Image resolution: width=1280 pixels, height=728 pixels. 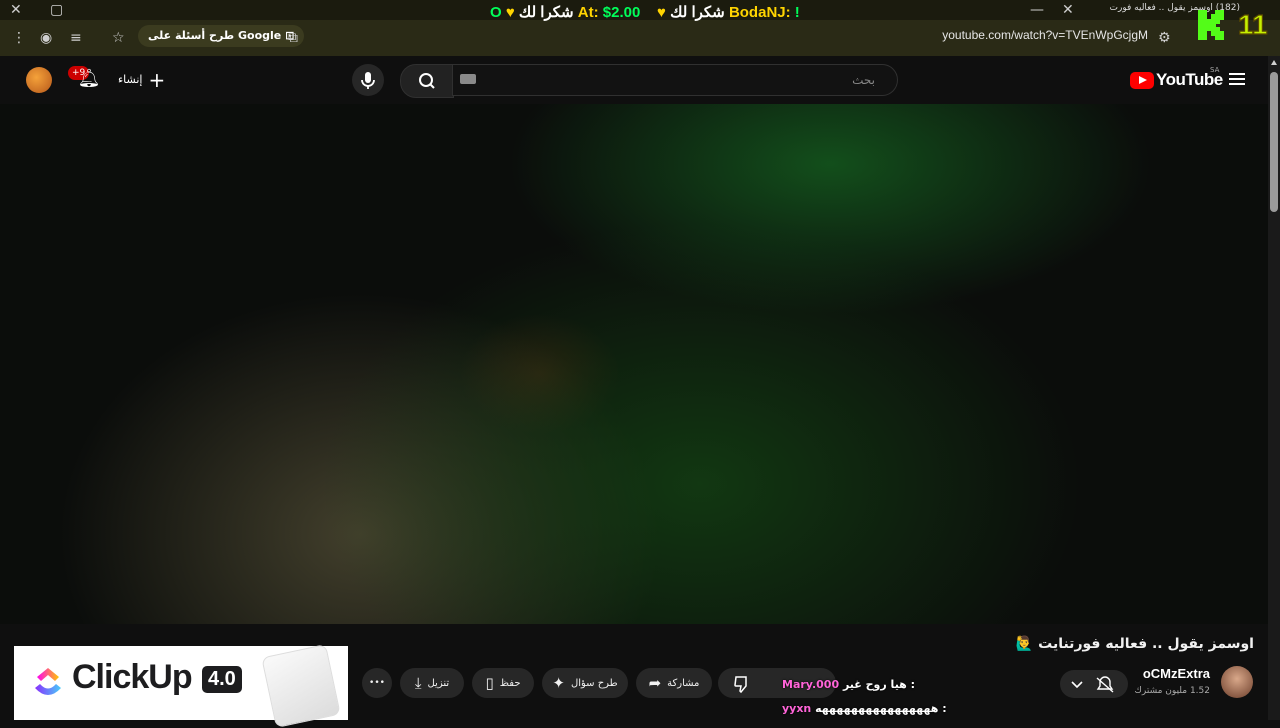 I want to click on bookmark-icon: ▯, so click(x=489, y=683).